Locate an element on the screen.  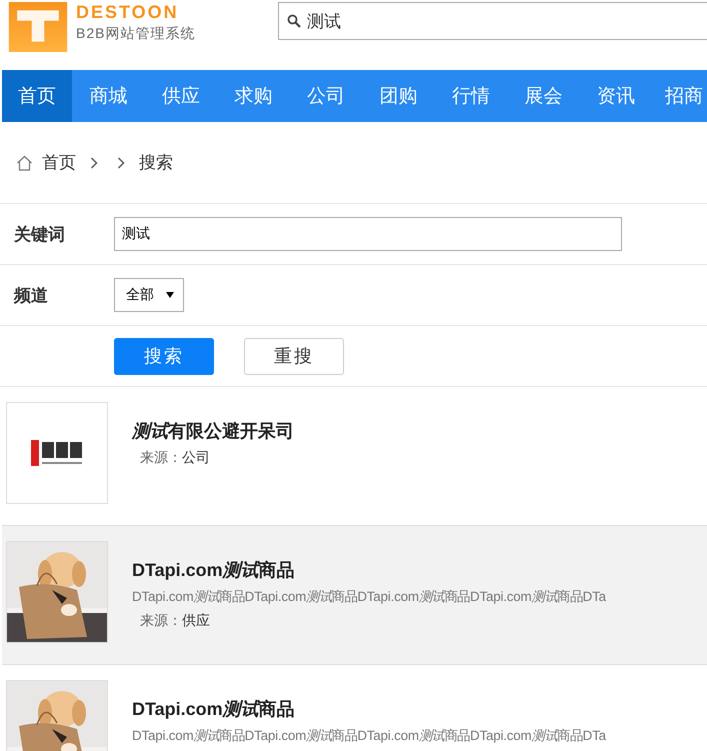
home-icon is located at coordinates (24, 162).